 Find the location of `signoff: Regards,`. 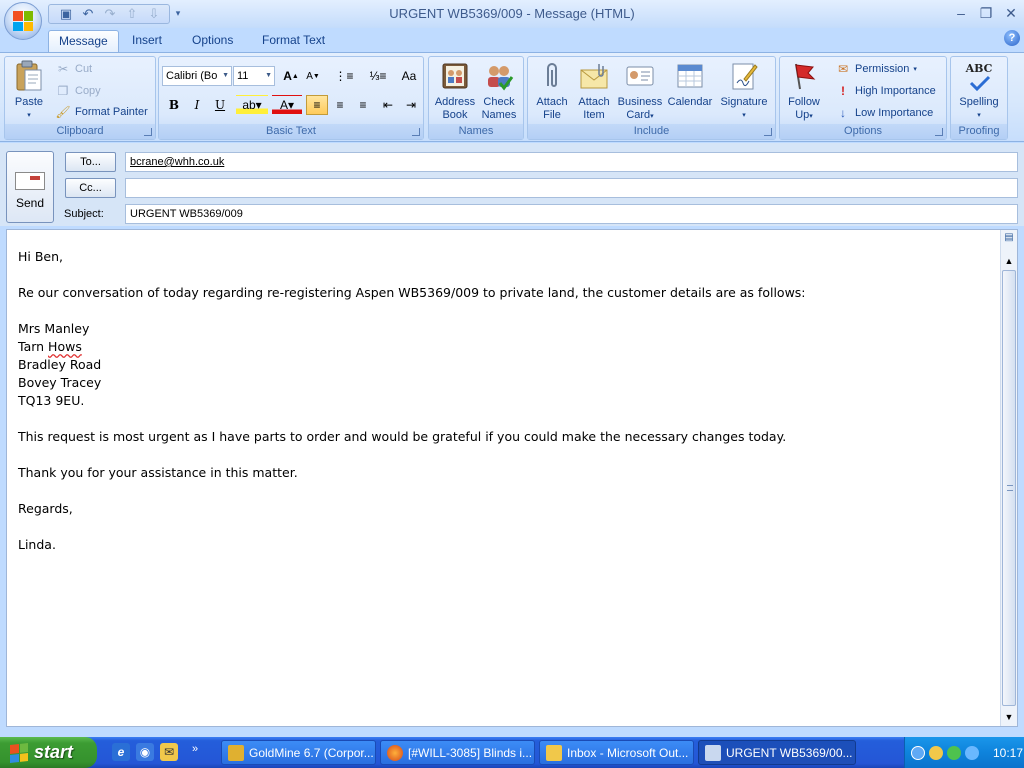

signoff: Regards, is located at coordinates (45, 508).